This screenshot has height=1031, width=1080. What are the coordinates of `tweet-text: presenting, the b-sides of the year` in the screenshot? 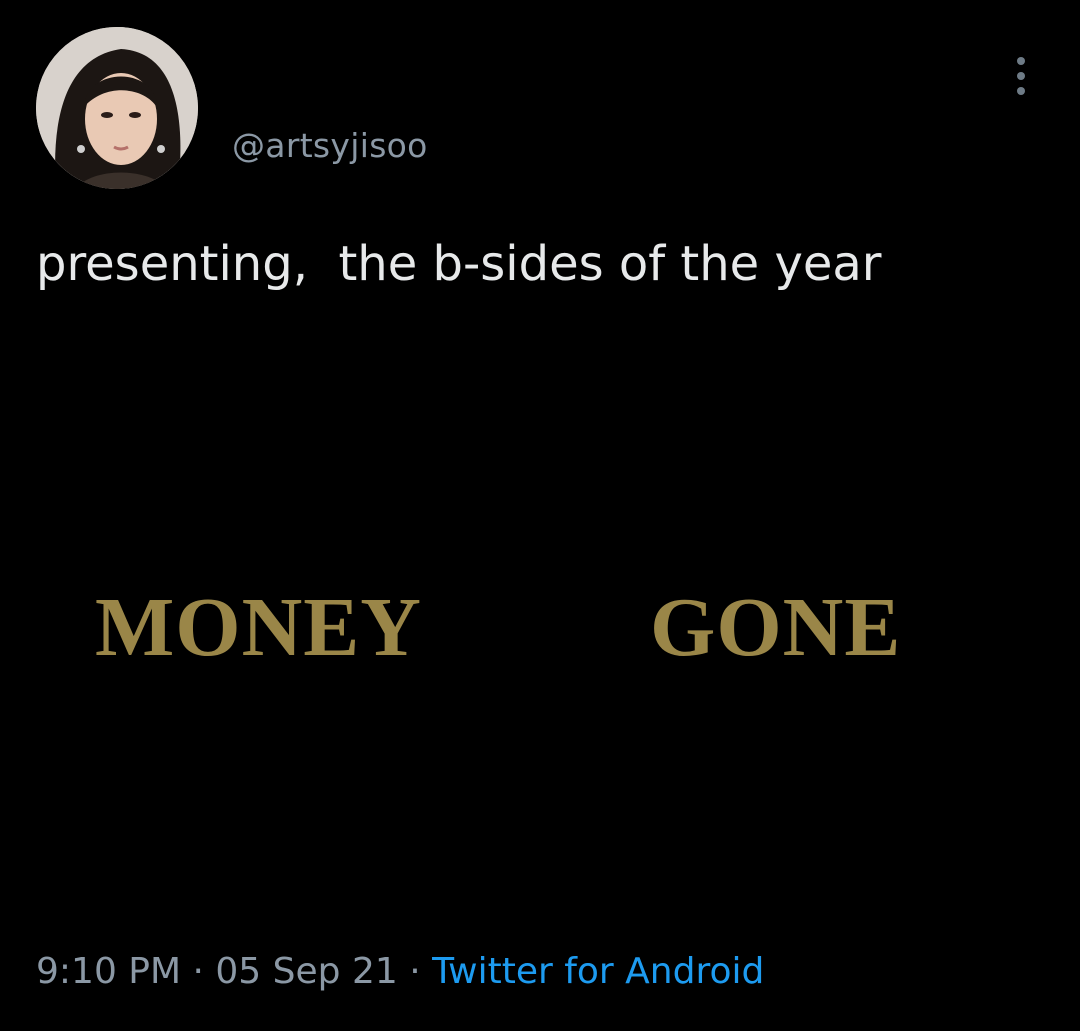 It's located at (459, 264).